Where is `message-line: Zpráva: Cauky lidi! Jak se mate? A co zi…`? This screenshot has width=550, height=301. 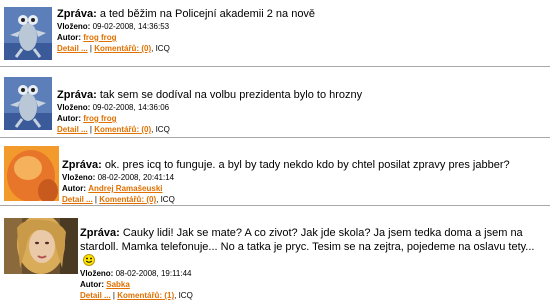
message-line: Zpráva: Cauky lidi! Jak se mate? A co zi… is located at coordinates (313, 247).